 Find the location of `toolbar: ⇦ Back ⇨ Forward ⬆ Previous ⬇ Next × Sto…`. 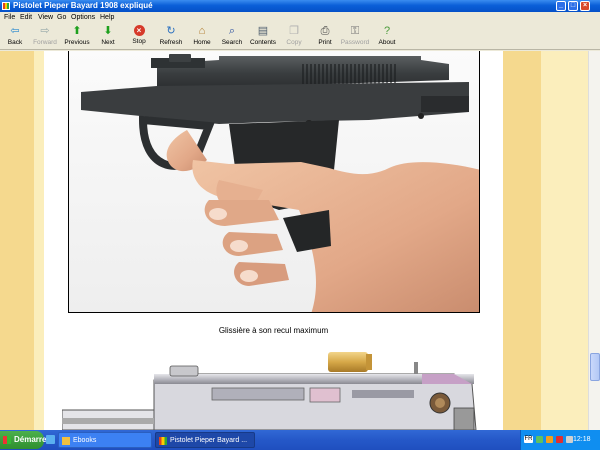

toolbar: ⇦ Back ⇨ Forward ⬆ Previous ⬇ Next × Sto… is located at coordinates (300, 36).